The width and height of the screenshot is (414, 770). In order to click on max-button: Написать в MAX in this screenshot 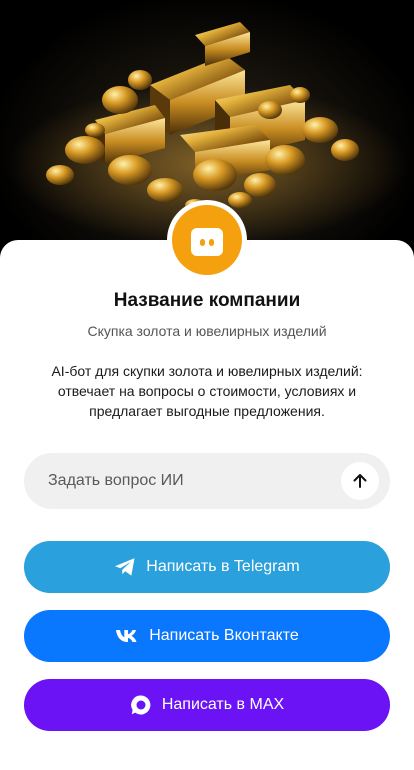, I will do `click(207, 705)`.